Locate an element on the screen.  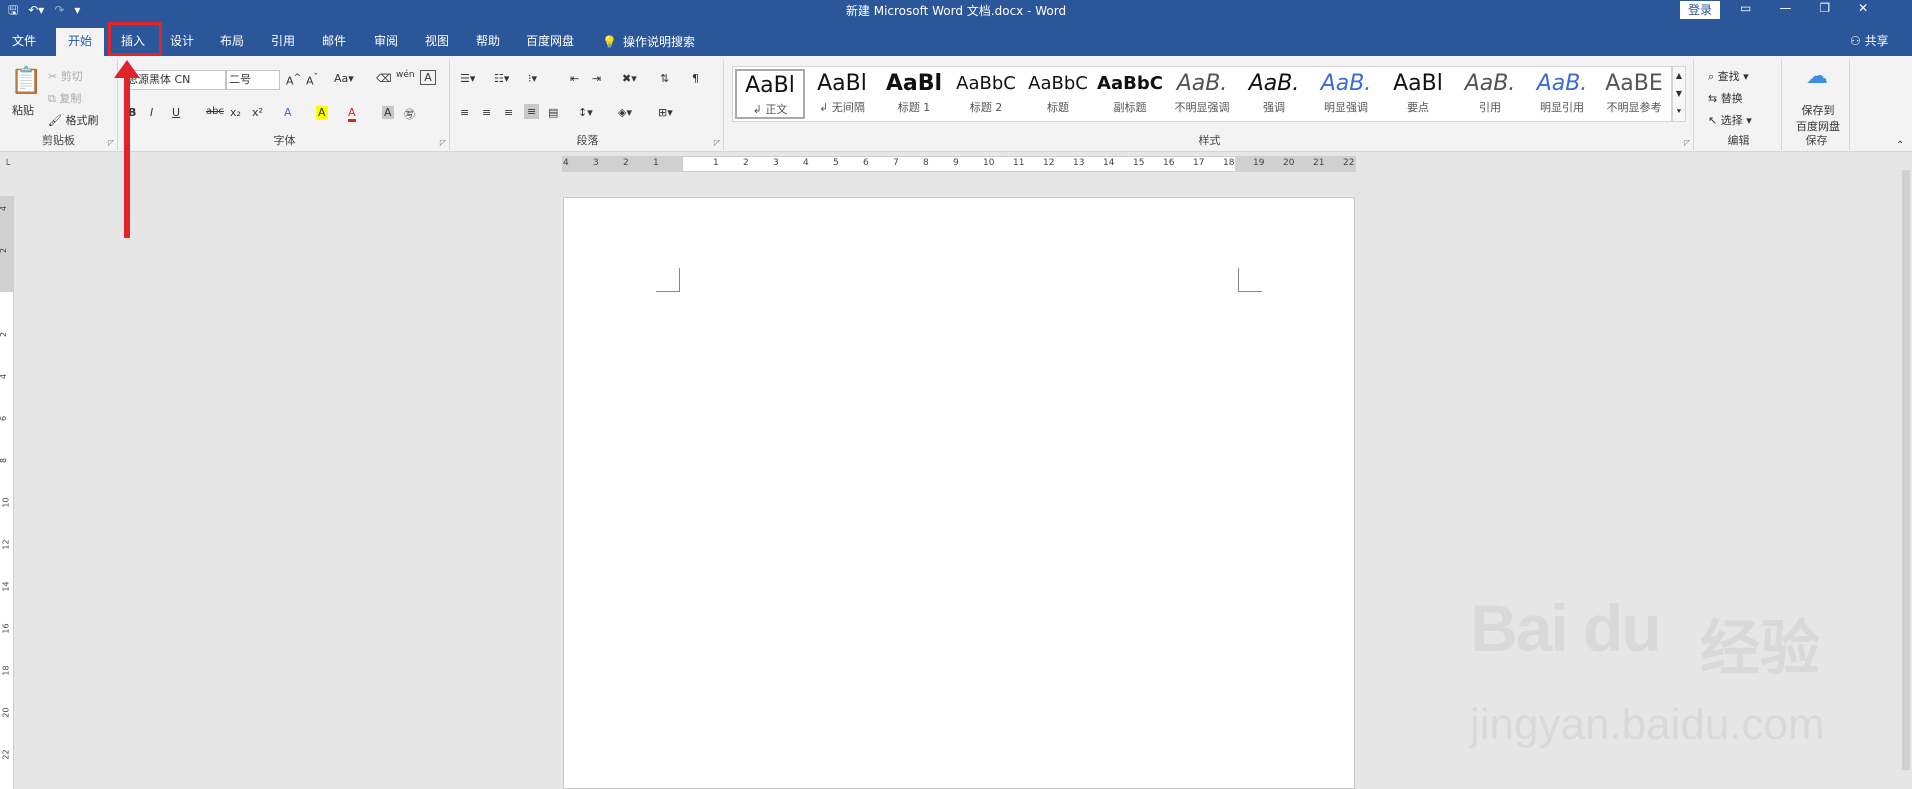
style-subtle-emphasis: AaB. 不明显强调 is located at coordinates (1202, 94).